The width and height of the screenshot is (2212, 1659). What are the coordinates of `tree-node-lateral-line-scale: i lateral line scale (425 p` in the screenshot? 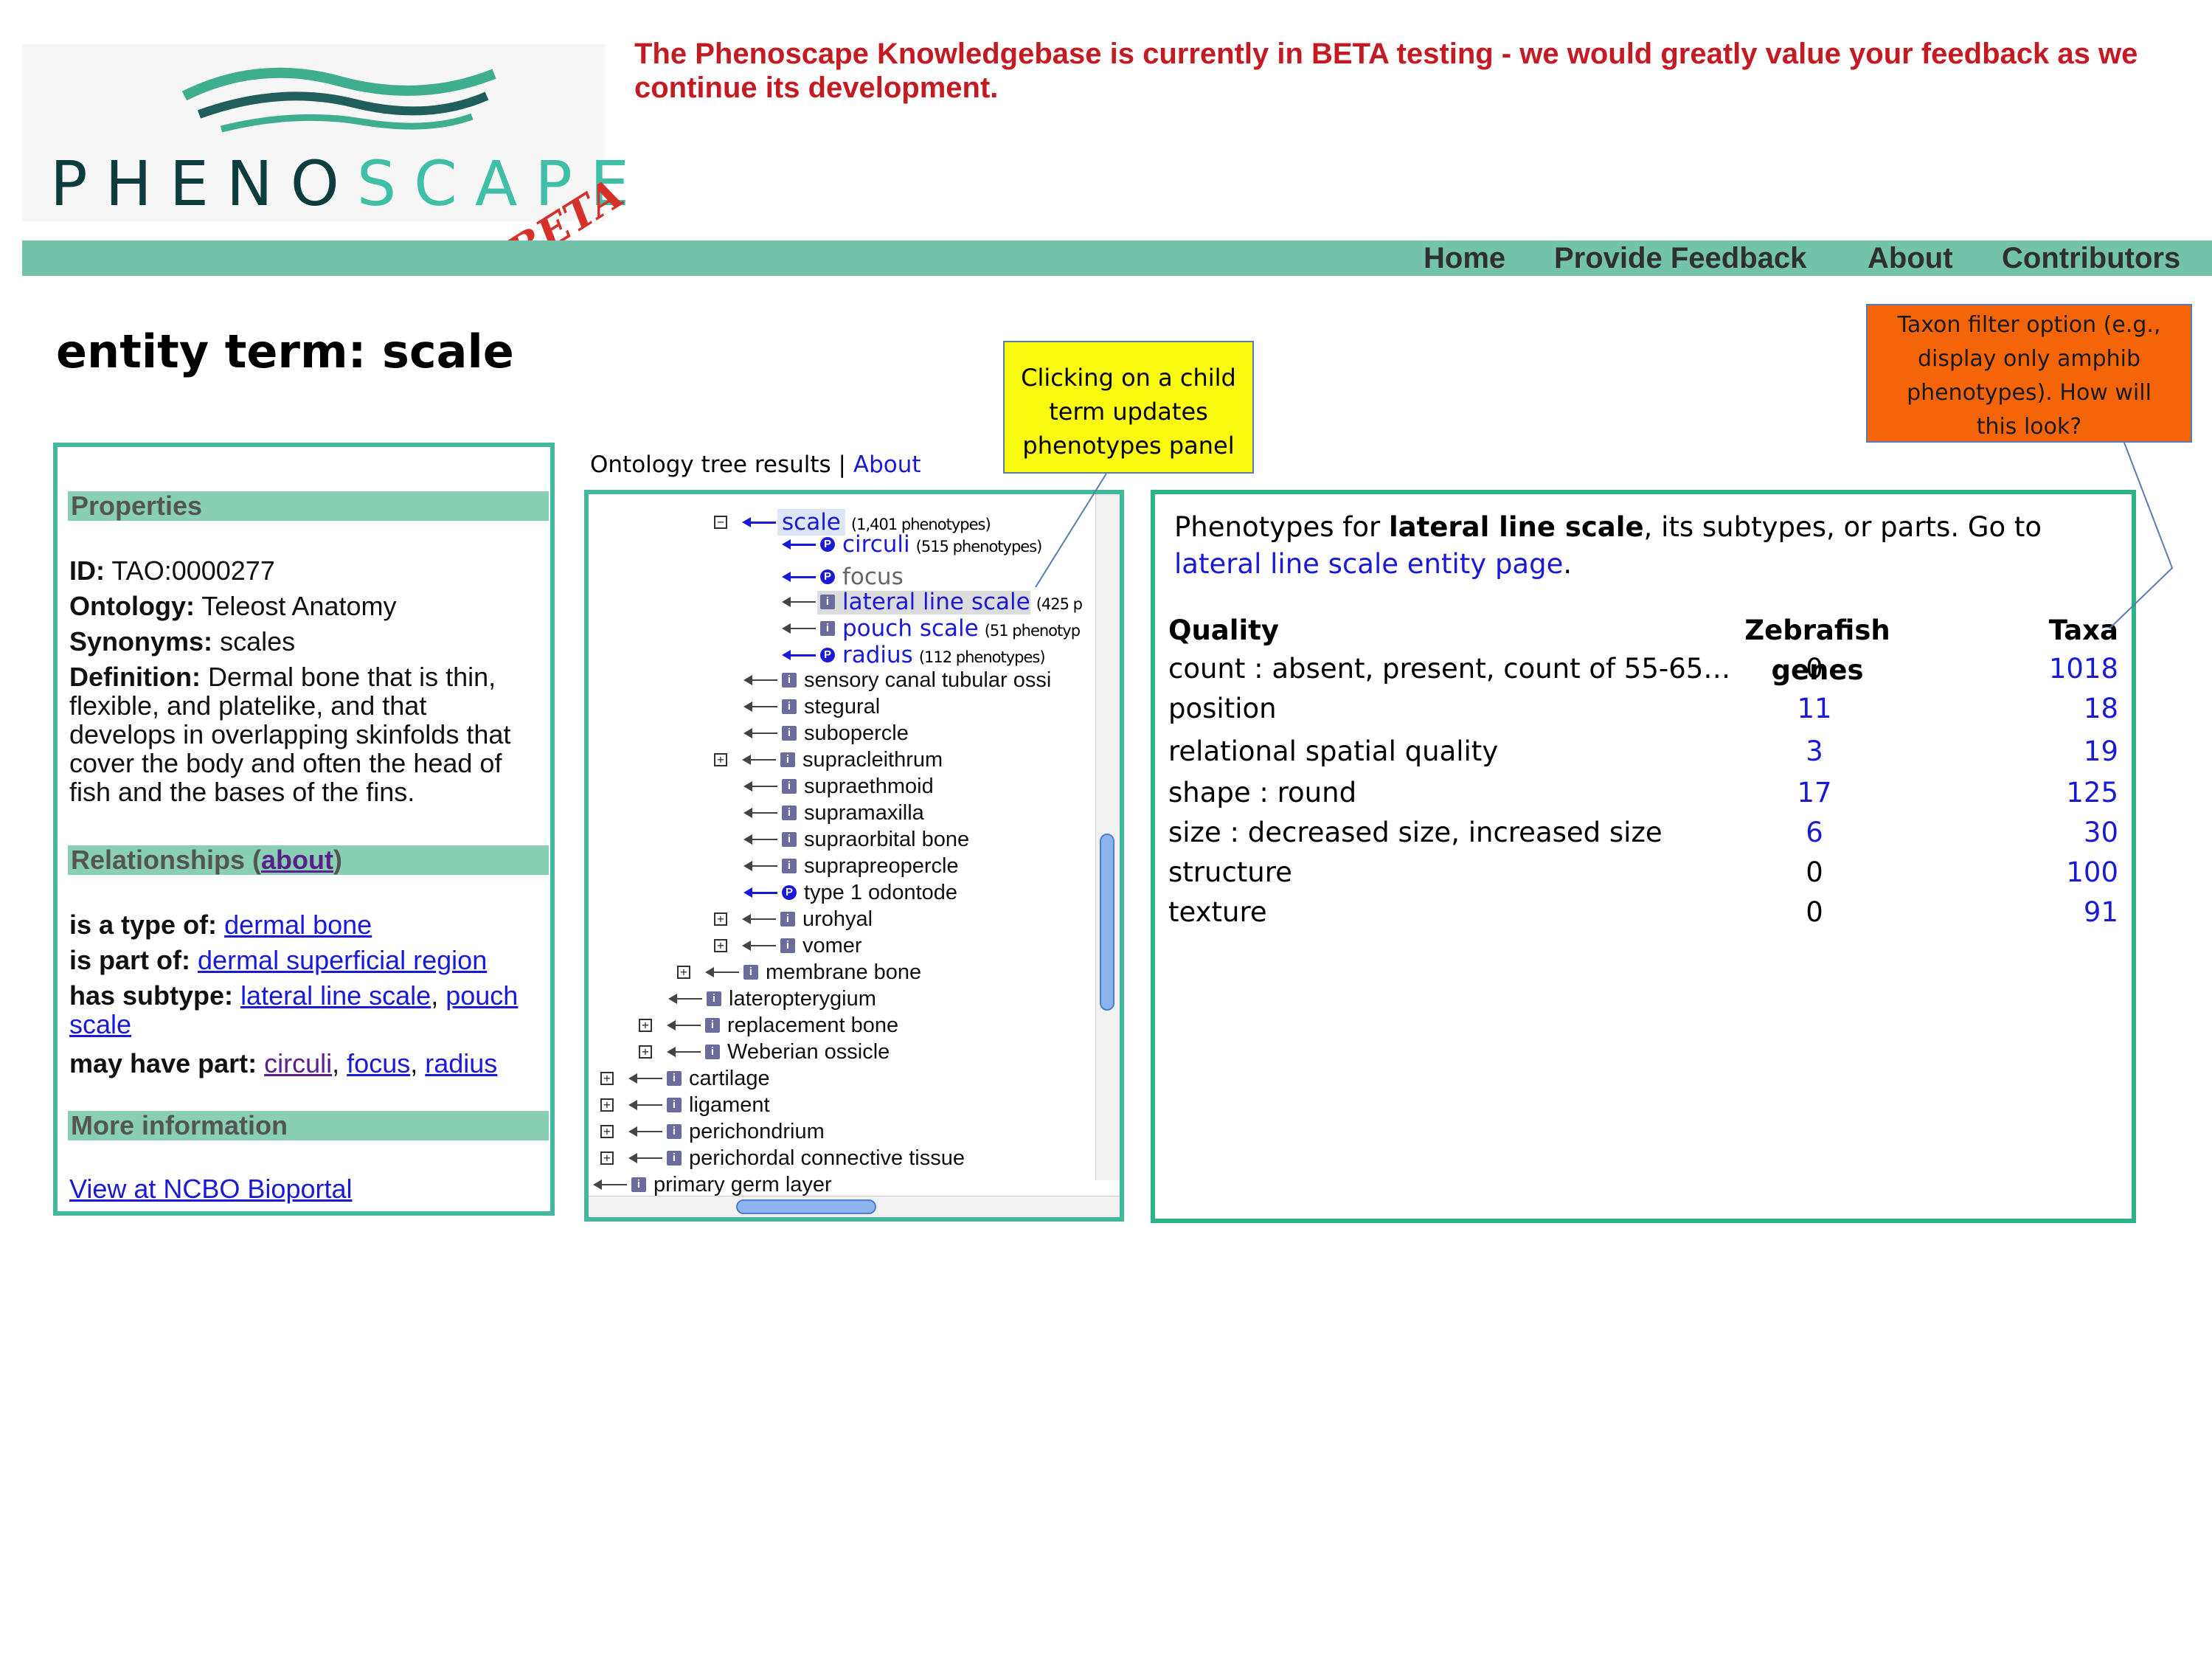 It's located at (933, 602).